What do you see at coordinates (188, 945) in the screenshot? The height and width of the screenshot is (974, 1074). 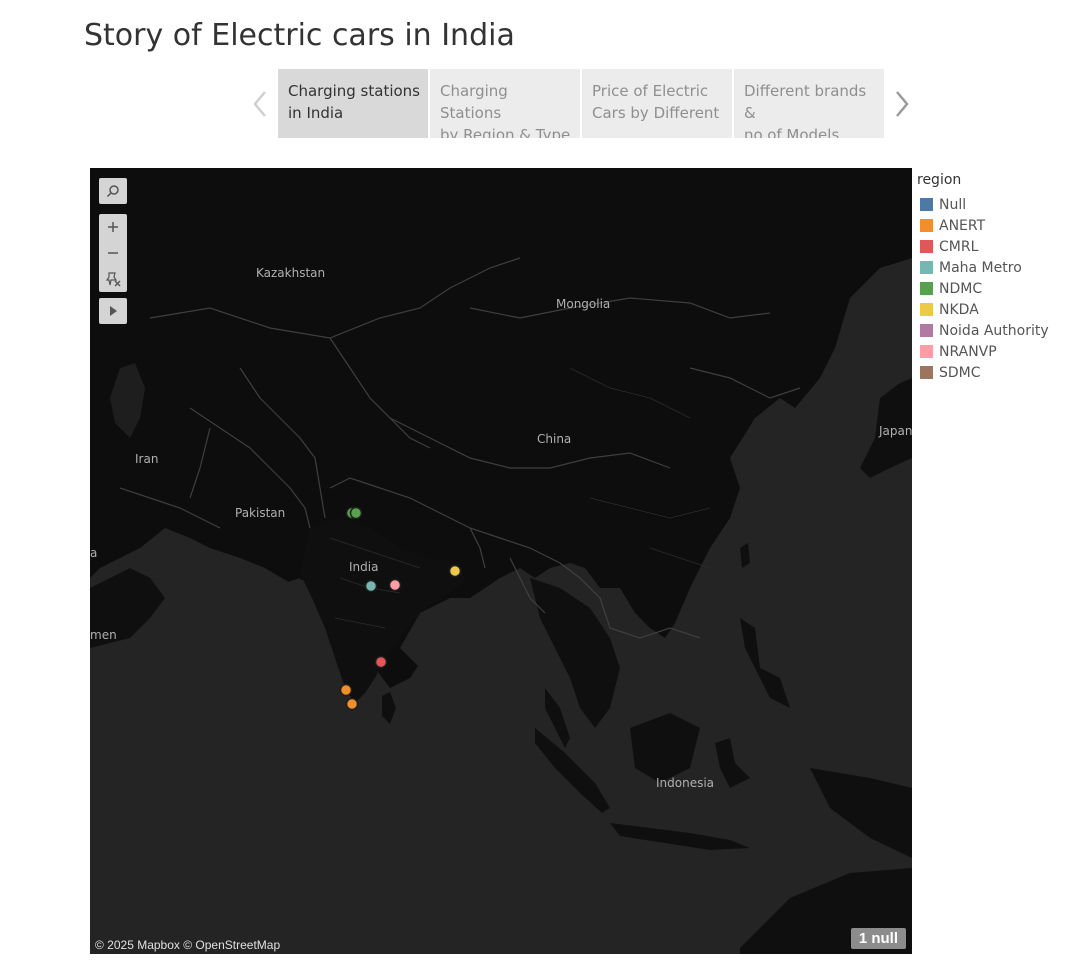 I see `map-attribution: © 2025 Mapbox © OpenStreetMap` at bounding box center [188, 945].